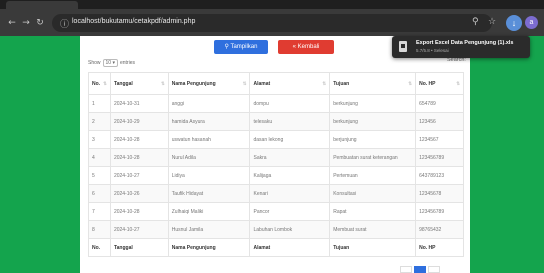 The height and width of the screenshot is (273, 544). What do you see at coordinates (123, 83) in the screenshot?
I see `th-tanggal-label: Tanggal` at bounding box center [123, 83].